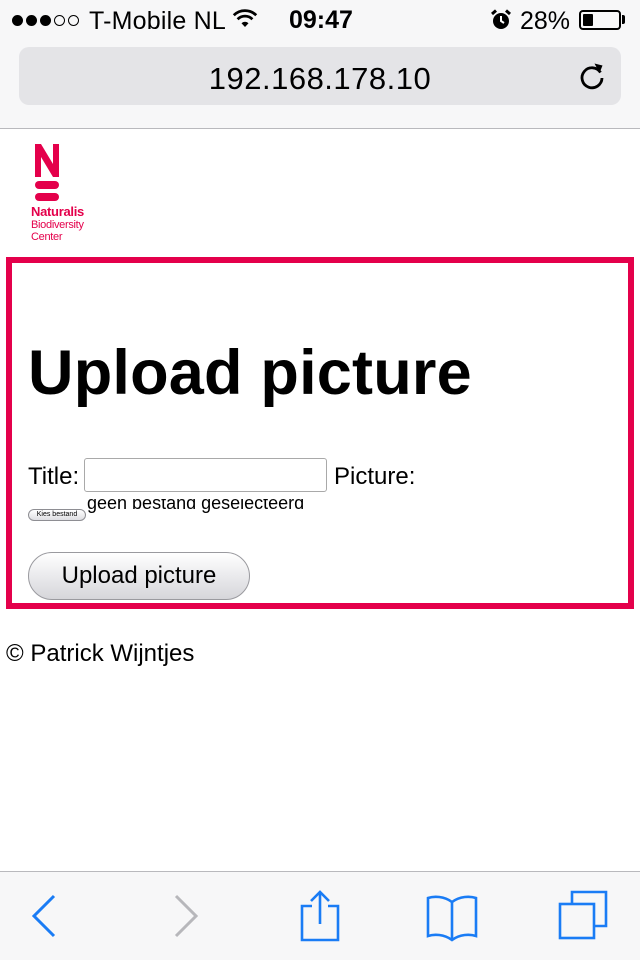 The width and height of the screenshot is (640, 960). I want to click on browser-address-bar: 192.168.178.10, so click(320, 84).